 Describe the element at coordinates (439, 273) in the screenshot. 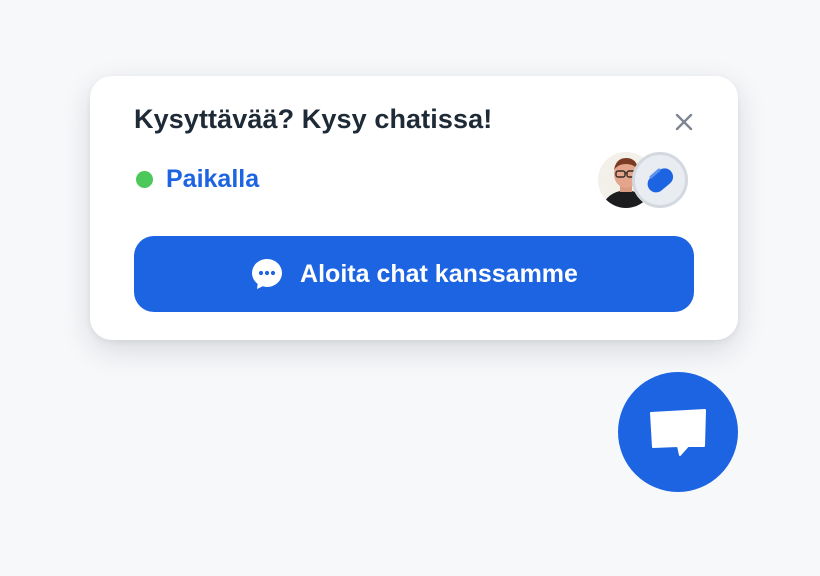

I see `start-chat-label: Aloita chat kanssamme` at that location.